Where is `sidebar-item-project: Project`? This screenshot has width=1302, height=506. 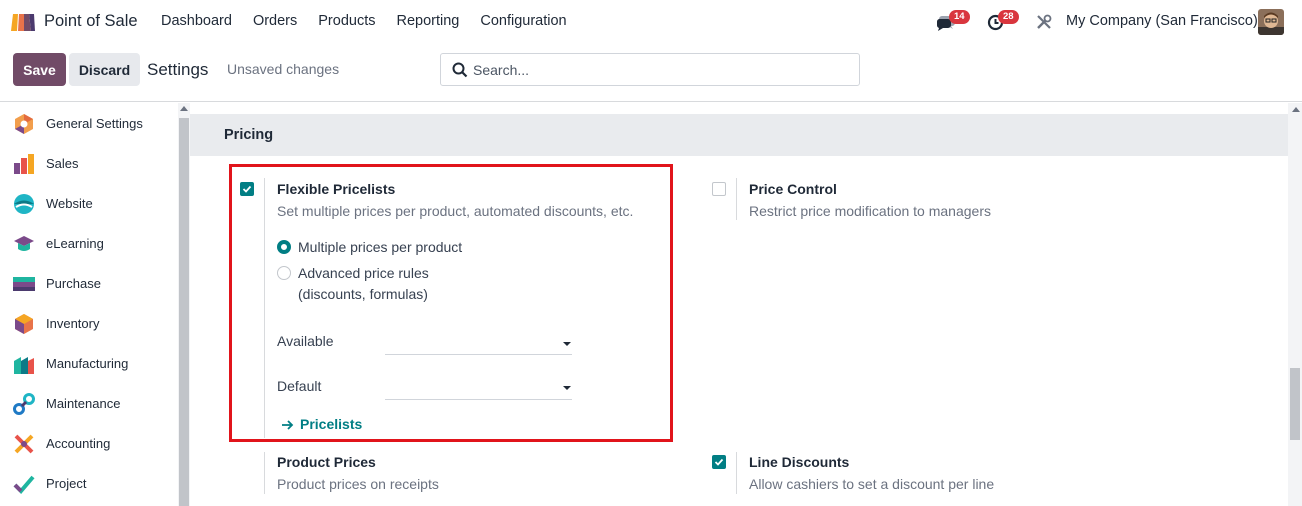 sidebar-item-project: Project is located at coordinates (88, 483).